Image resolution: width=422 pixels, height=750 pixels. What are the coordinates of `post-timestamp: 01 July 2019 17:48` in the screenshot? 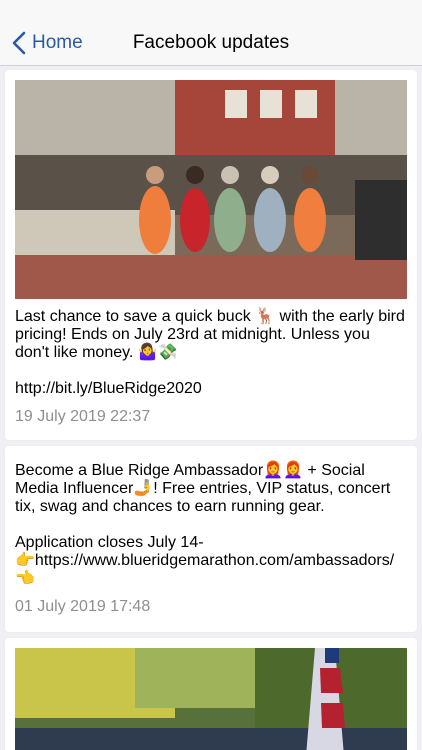 It's located at (83, 606).